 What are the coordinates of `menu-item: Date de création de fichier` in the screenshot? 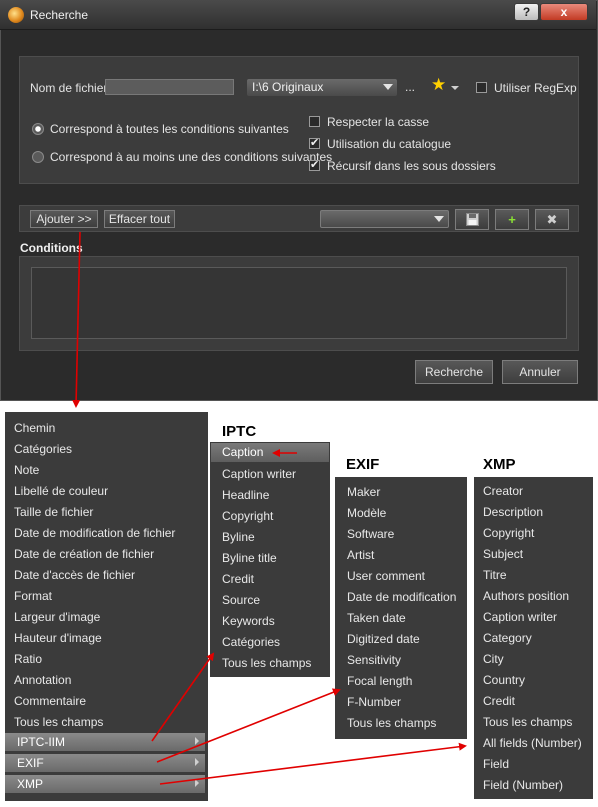 It's located at (84, 554).